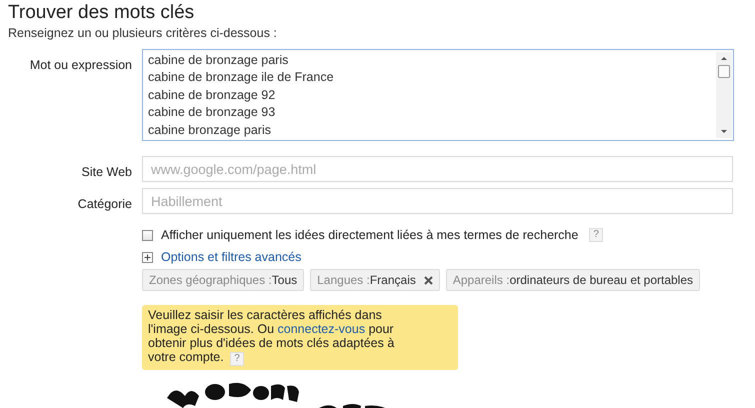 The width and height of the screenshot is (755, 408). Describe the element at coordinates (223, 280) in the screenshot. I see `filter-chip: Zones géographiques :Tous` at that location.